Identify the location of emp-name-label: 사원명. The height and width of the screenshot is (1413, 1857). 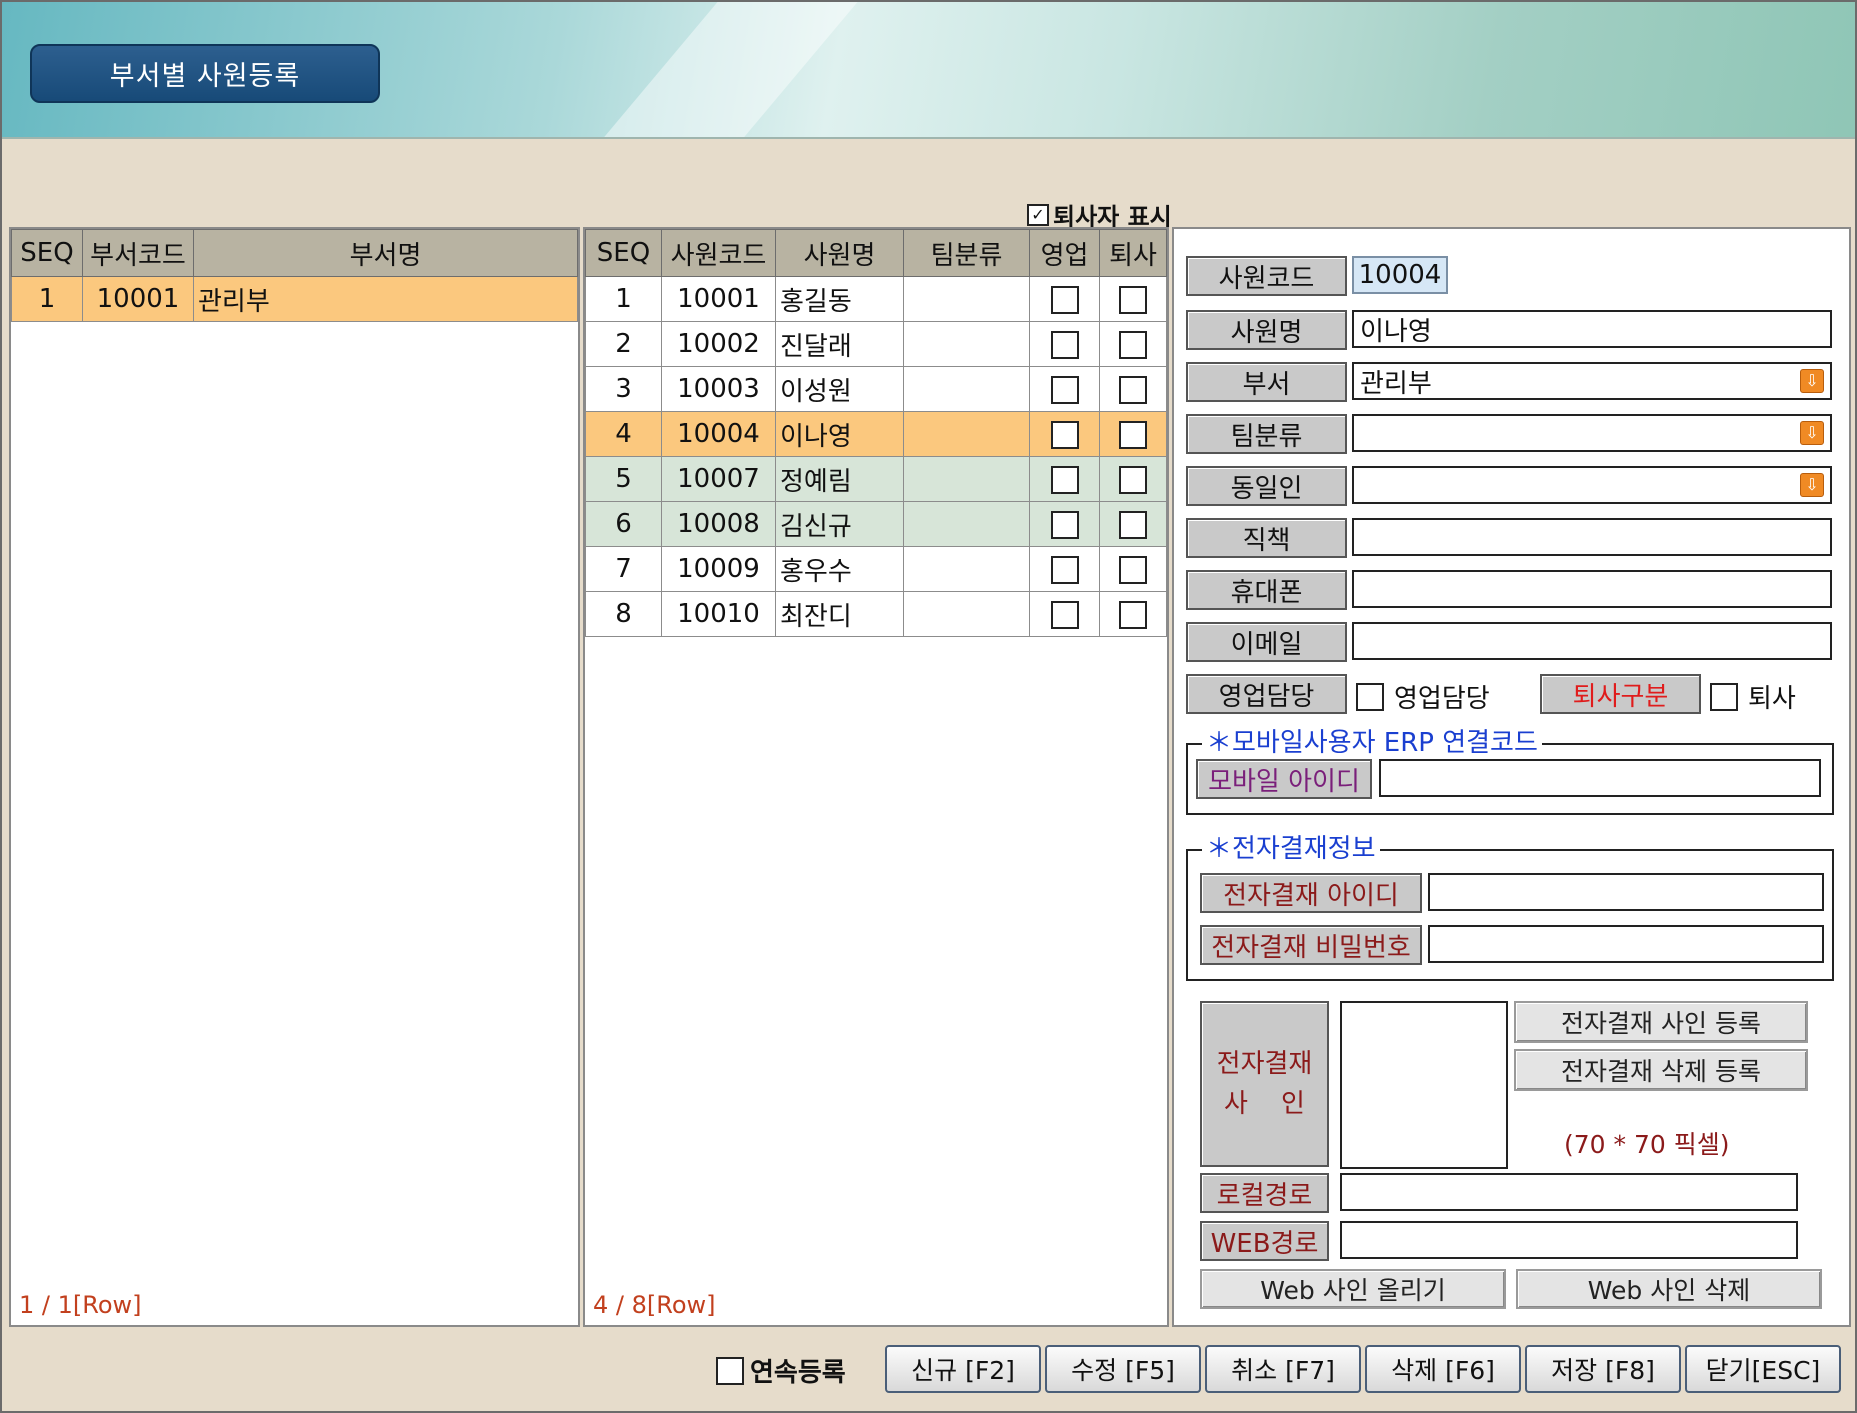
(1266, 330).